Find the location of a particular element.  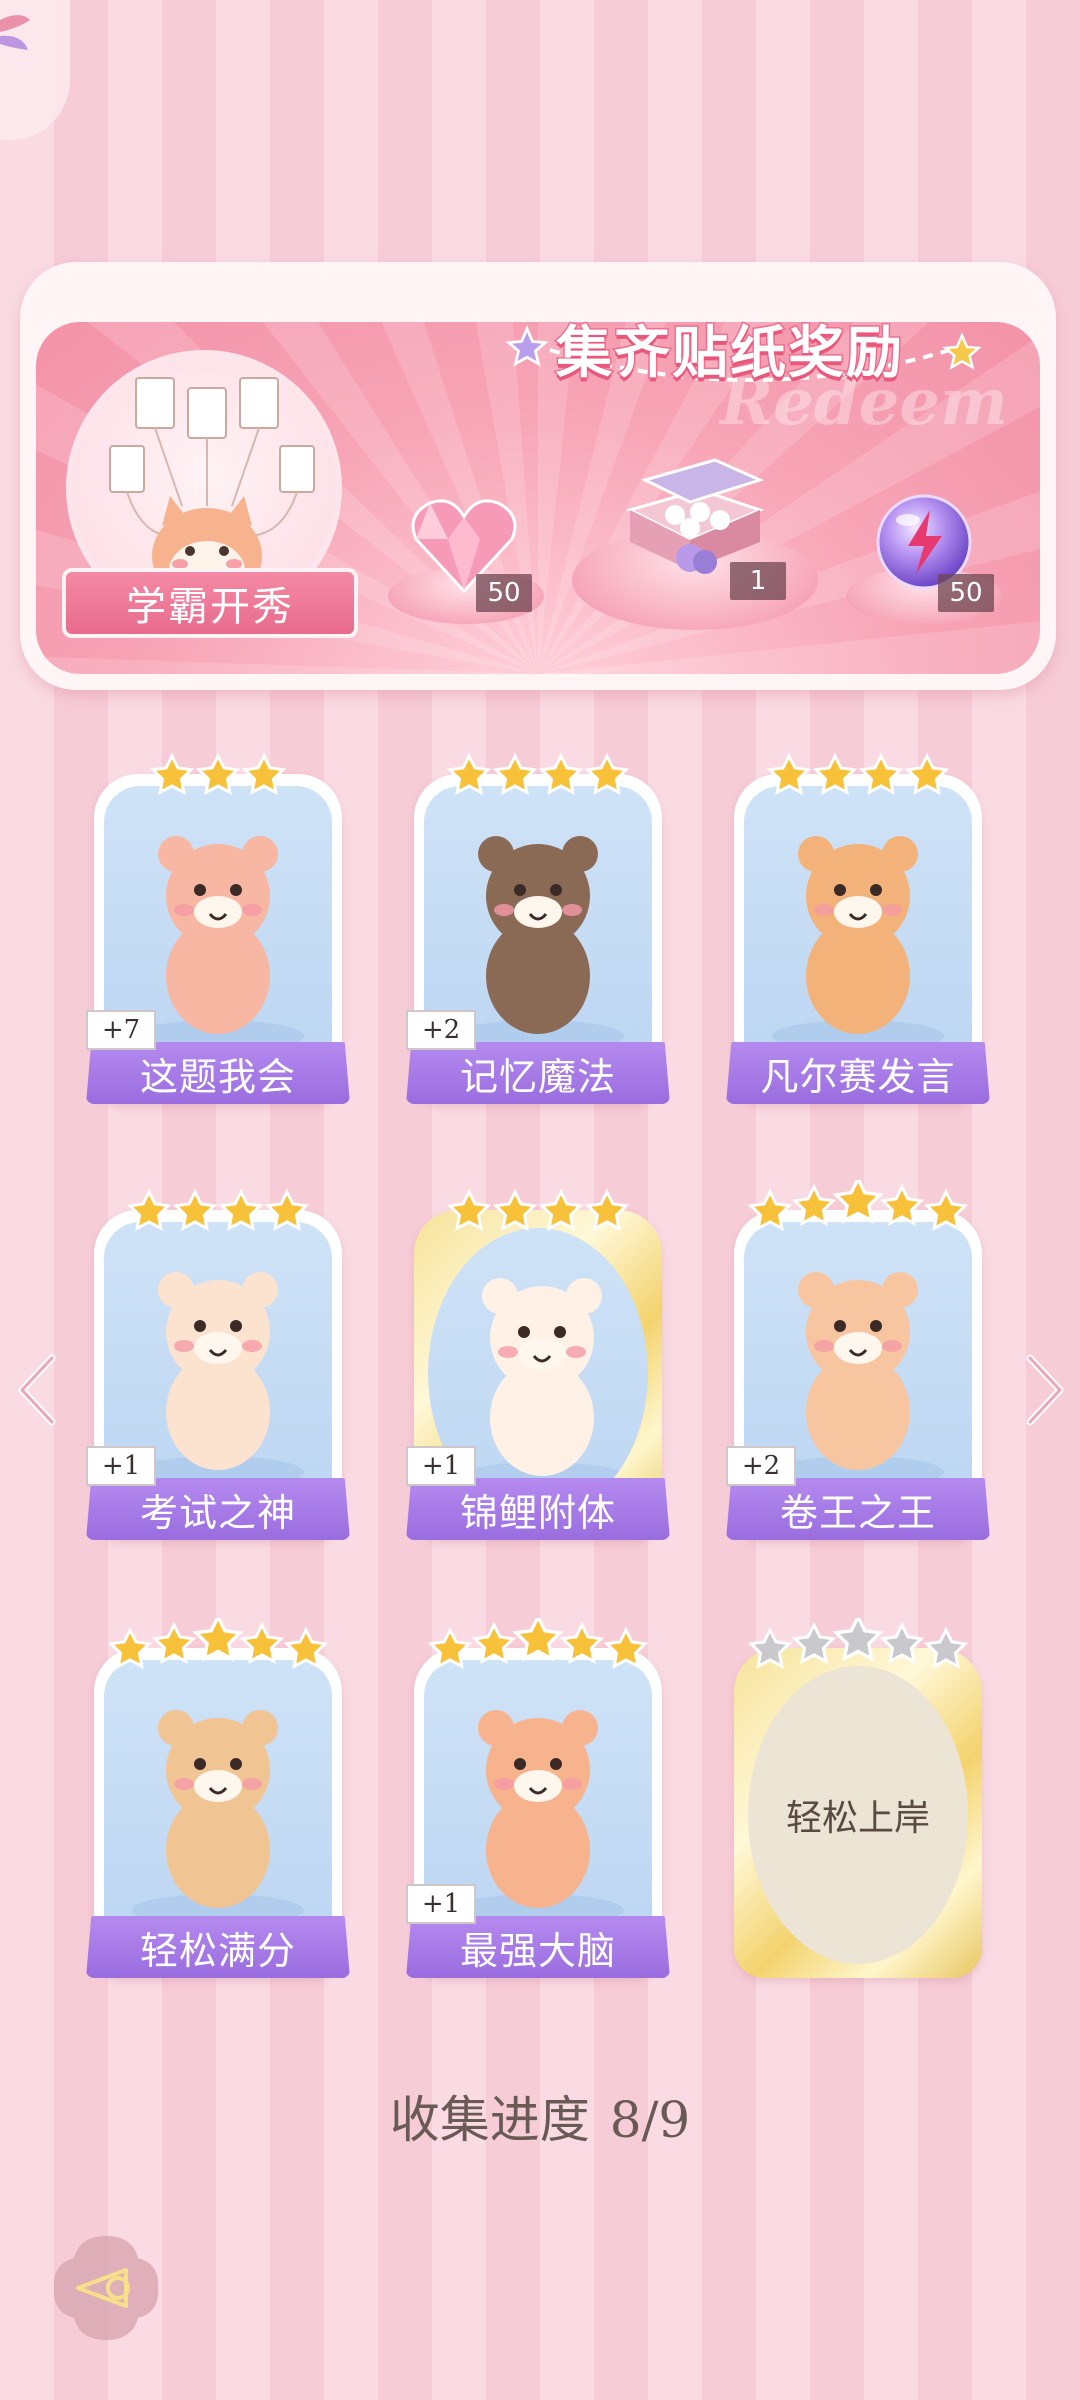

sticker-name: 这题我会 is located at coordinates (217, 1076).